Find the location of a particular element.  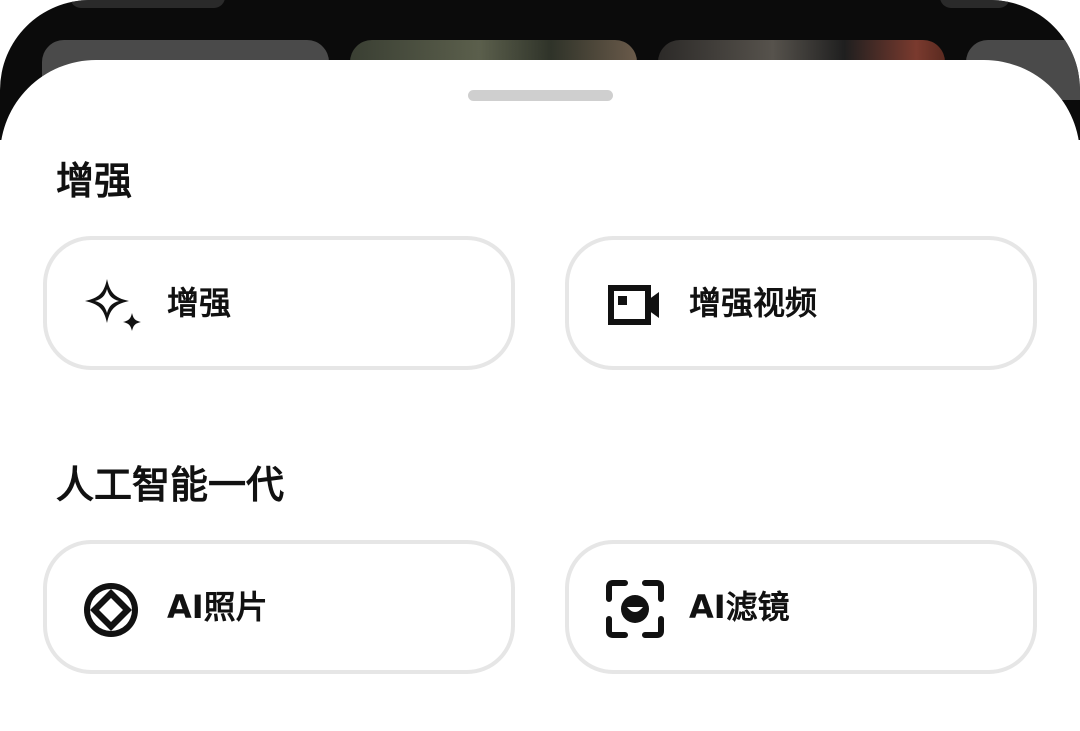

video-camera-icon is located at coordinates (635, 305).